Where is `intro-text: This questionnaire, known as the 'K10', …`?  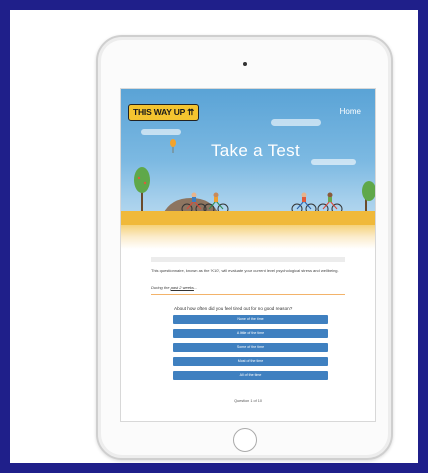
intro-text: This questionnaire, known as the 'K10', … is located at coordinates (245, 270).